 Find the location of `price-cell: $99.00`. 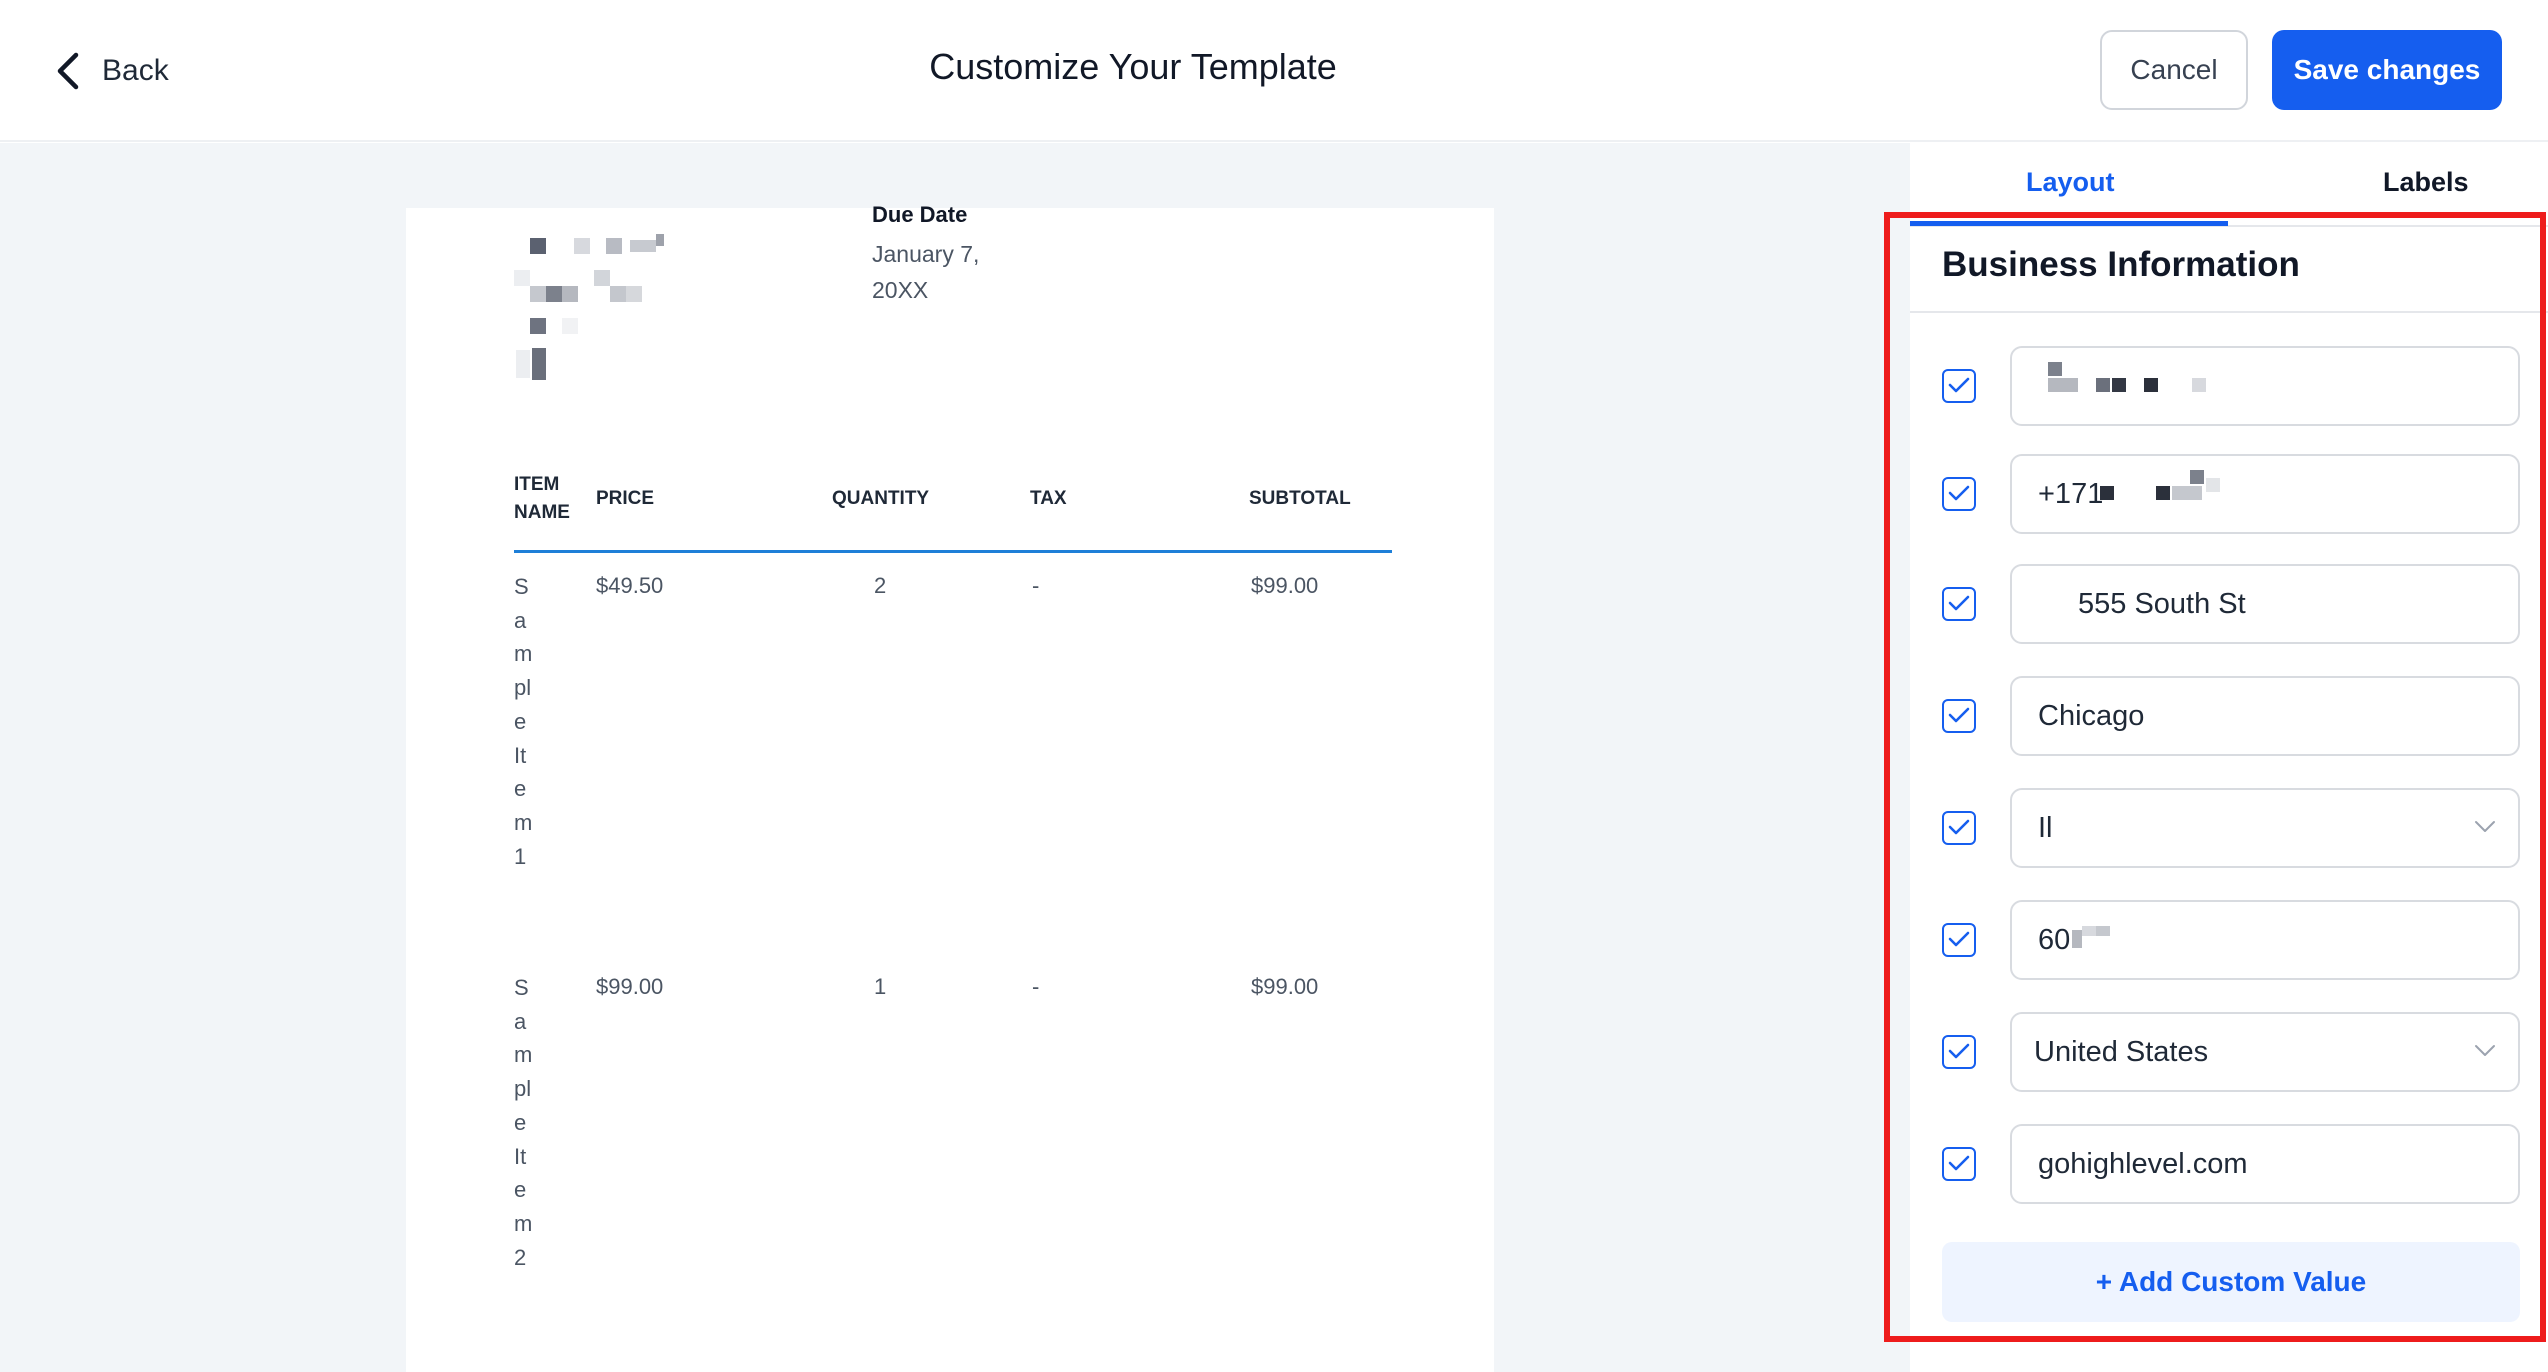

price-cell: $99.00 is located at coordinates (630, 986).